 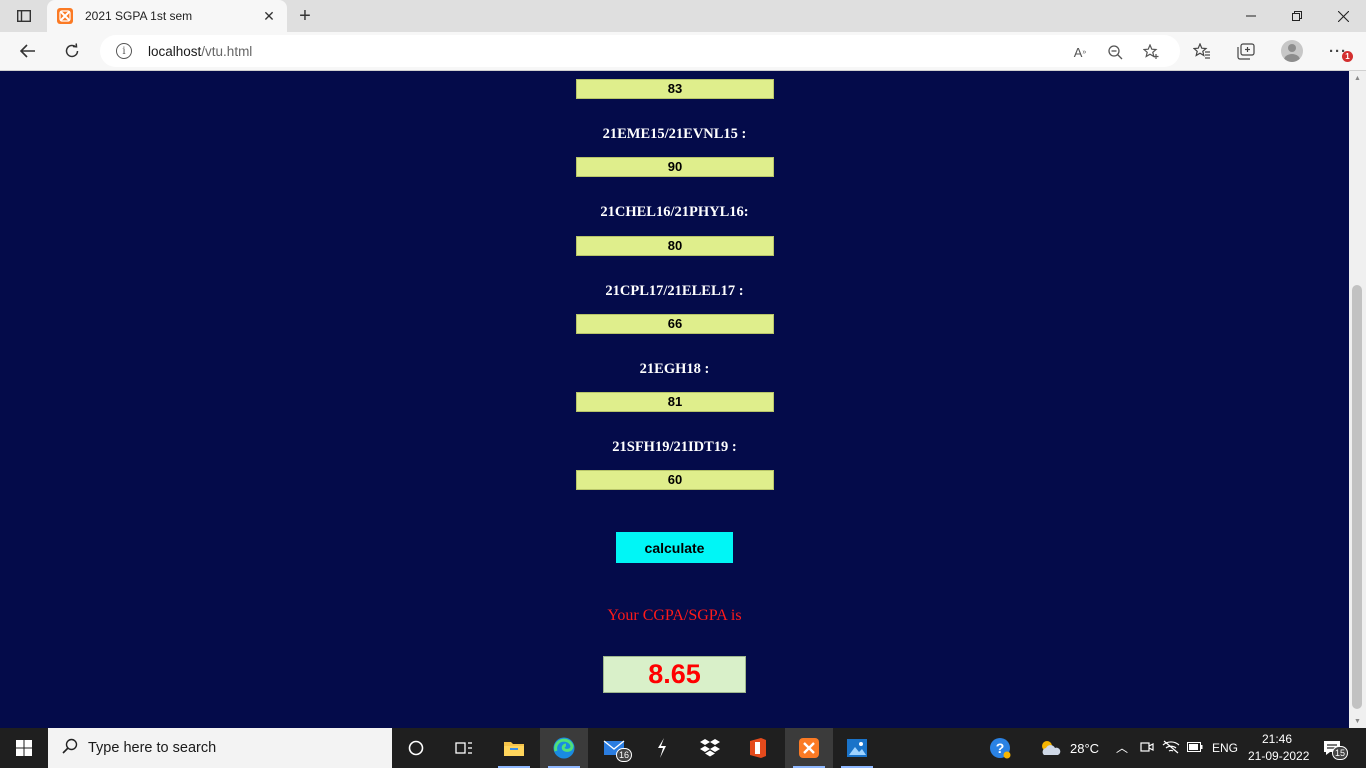 What do you see at coordinates (1277, 739) in the screenshot?
I see `clock-time: 21:46` at bounding box center [1277, 739].